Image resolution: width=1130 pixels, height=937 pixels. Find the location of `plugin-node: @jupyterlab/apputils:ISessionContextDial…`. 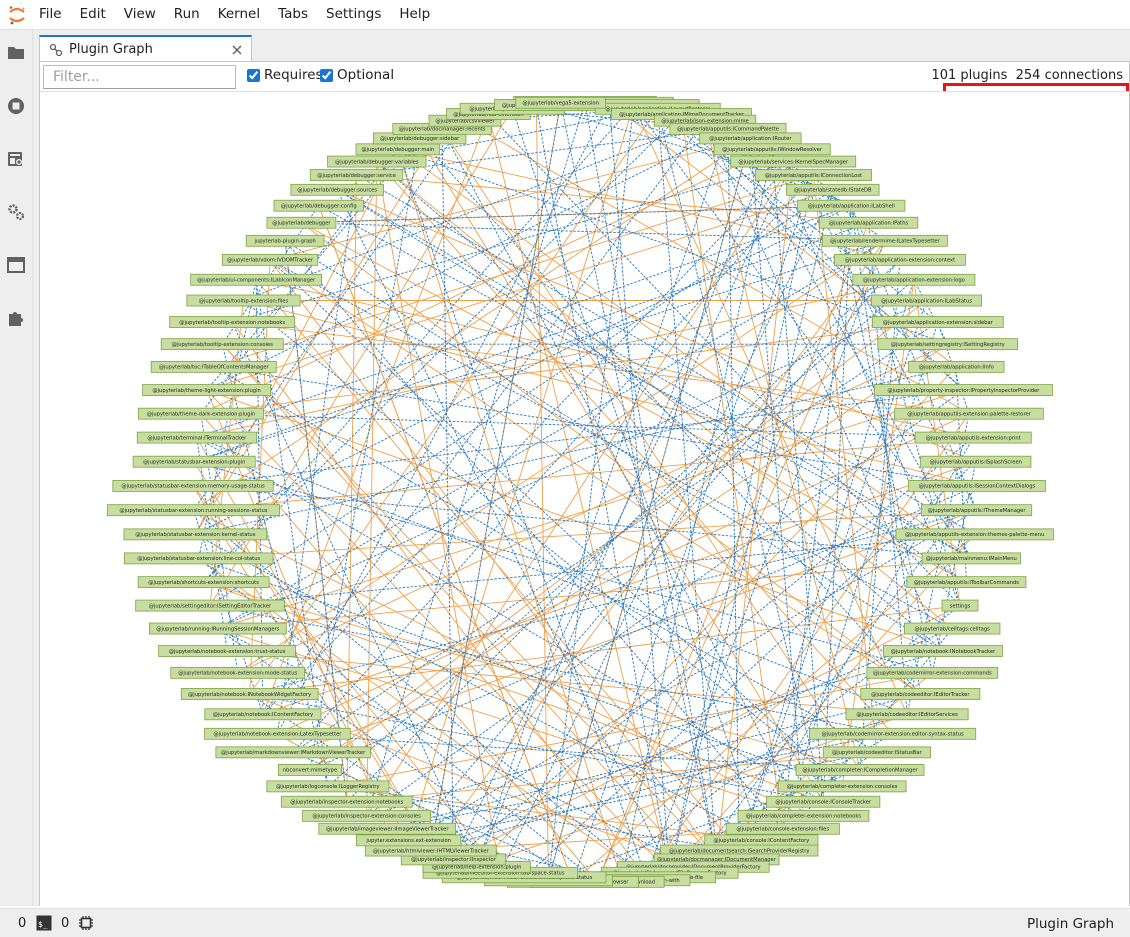

plugin-node: @jupyterlab/apputils:ISessionContextDial… is located at coordinates (977, 486).